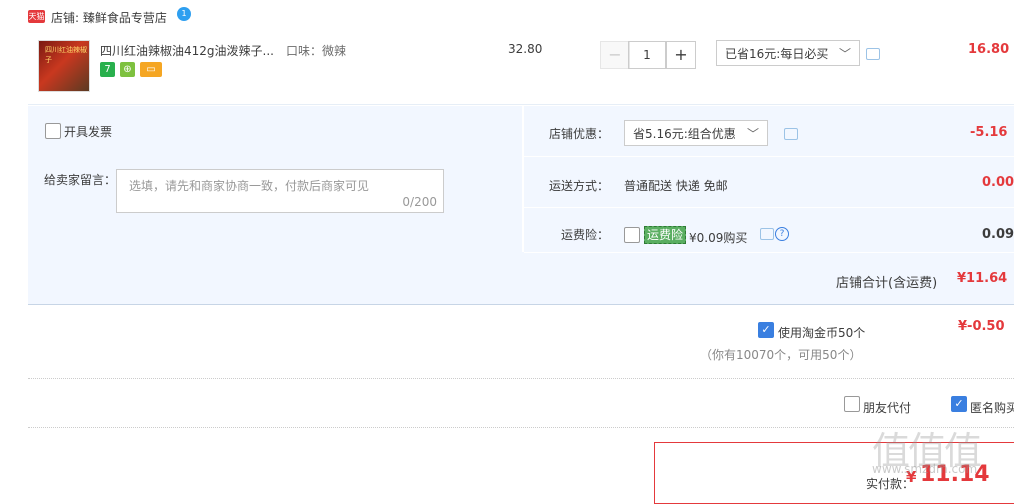  I want to click on credit-card-icon: ▭, so click(151, 69).